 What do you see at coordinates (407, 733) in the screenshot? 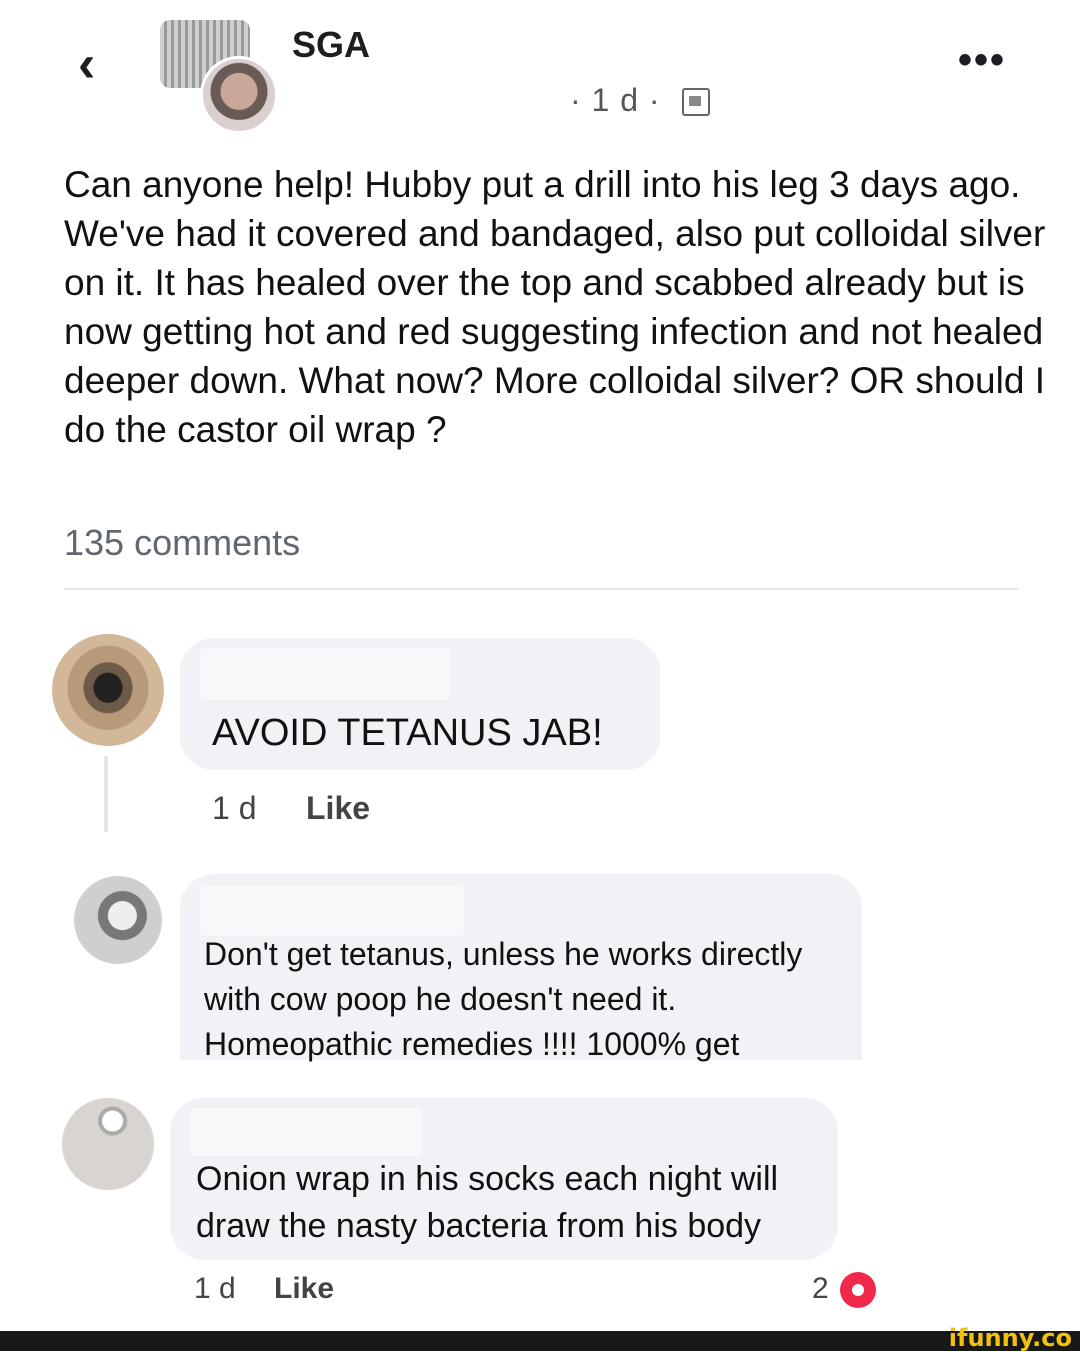
I see `comment-text: AVOID TETANUS JAB!` at bounding box center [407, 733].